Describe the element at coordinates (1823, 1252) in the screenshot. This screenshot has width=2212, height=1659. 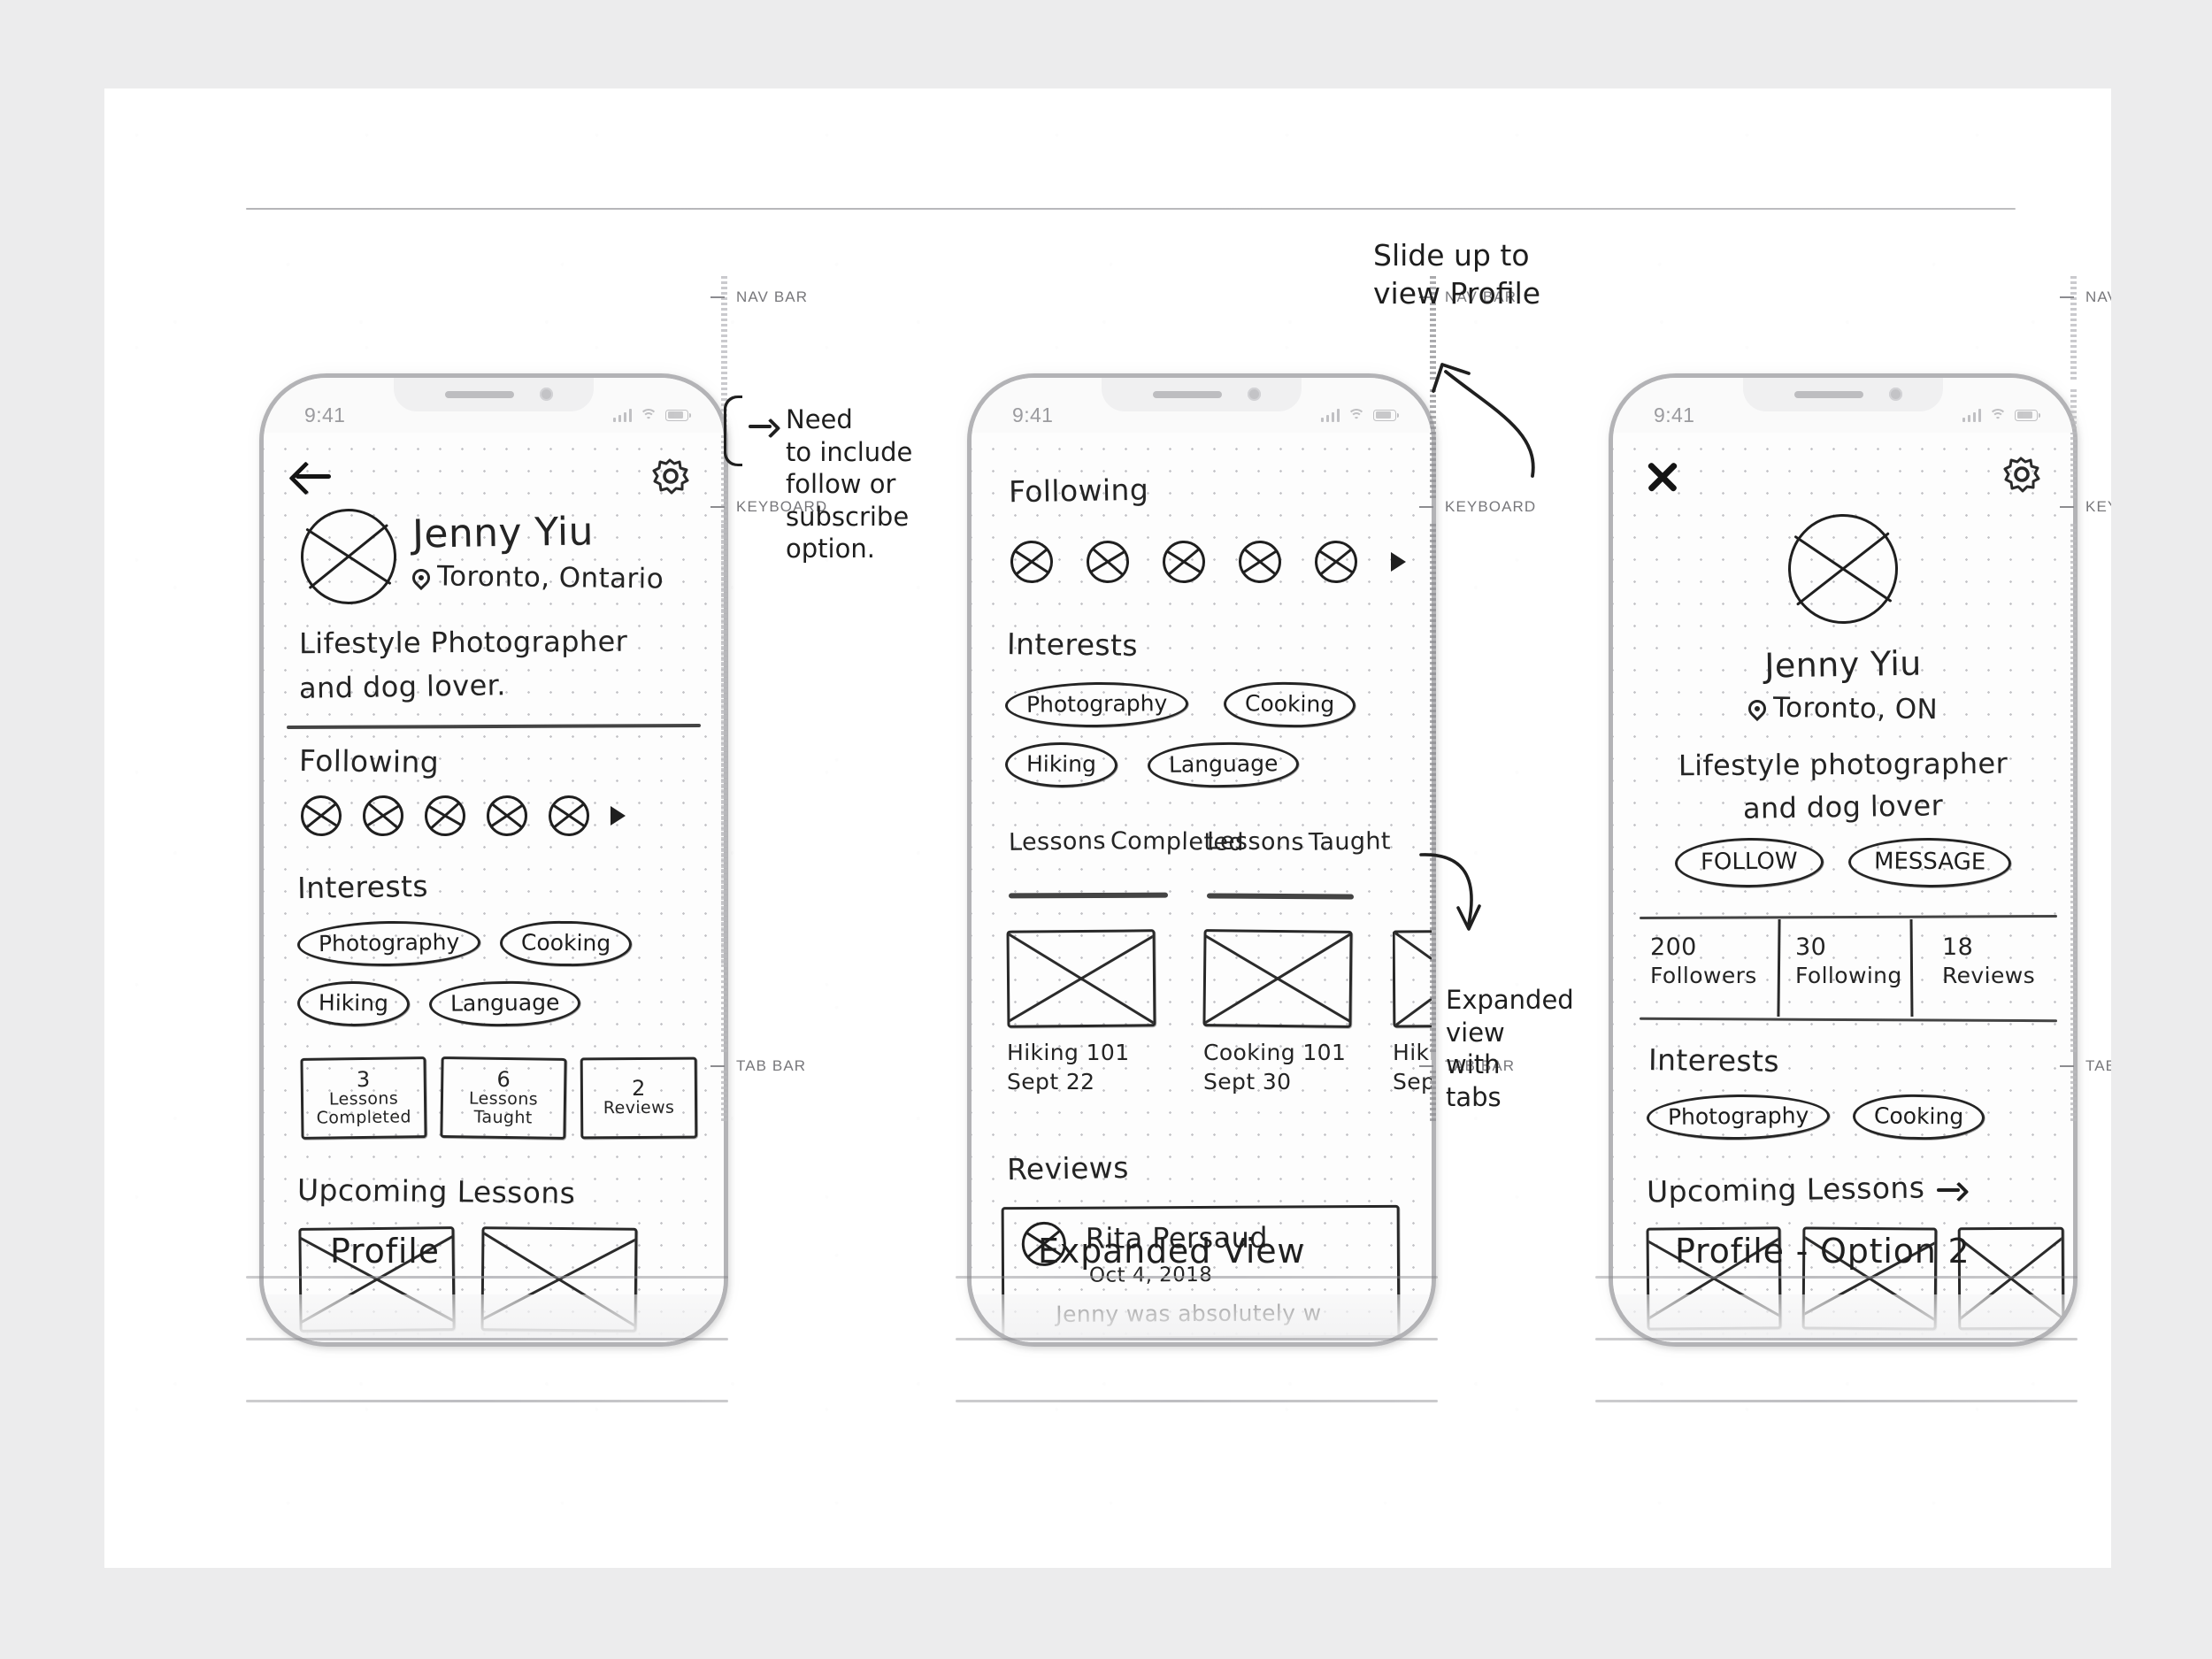
I see `caption-profile-option-2: Profile - Option 2` at that location.